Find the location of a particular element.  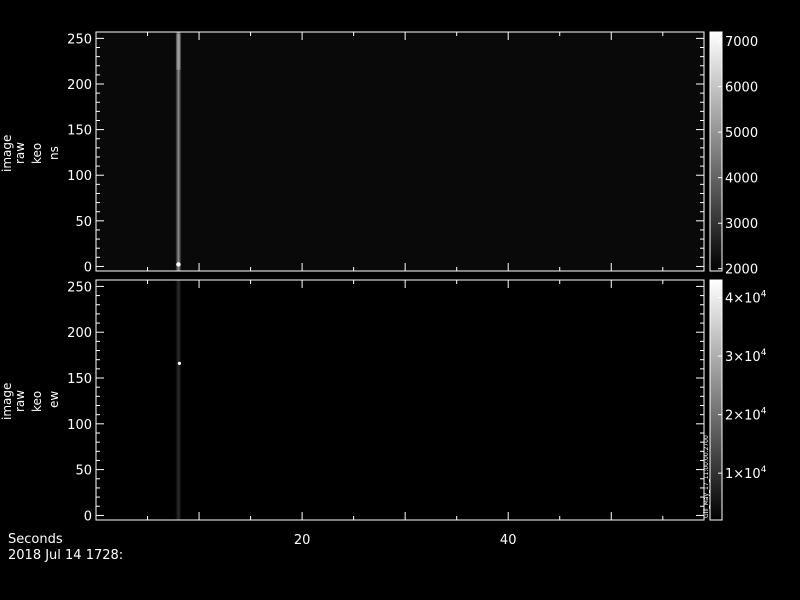

colorbar-tick-label: 7000 is located at coordinates (741, 42).